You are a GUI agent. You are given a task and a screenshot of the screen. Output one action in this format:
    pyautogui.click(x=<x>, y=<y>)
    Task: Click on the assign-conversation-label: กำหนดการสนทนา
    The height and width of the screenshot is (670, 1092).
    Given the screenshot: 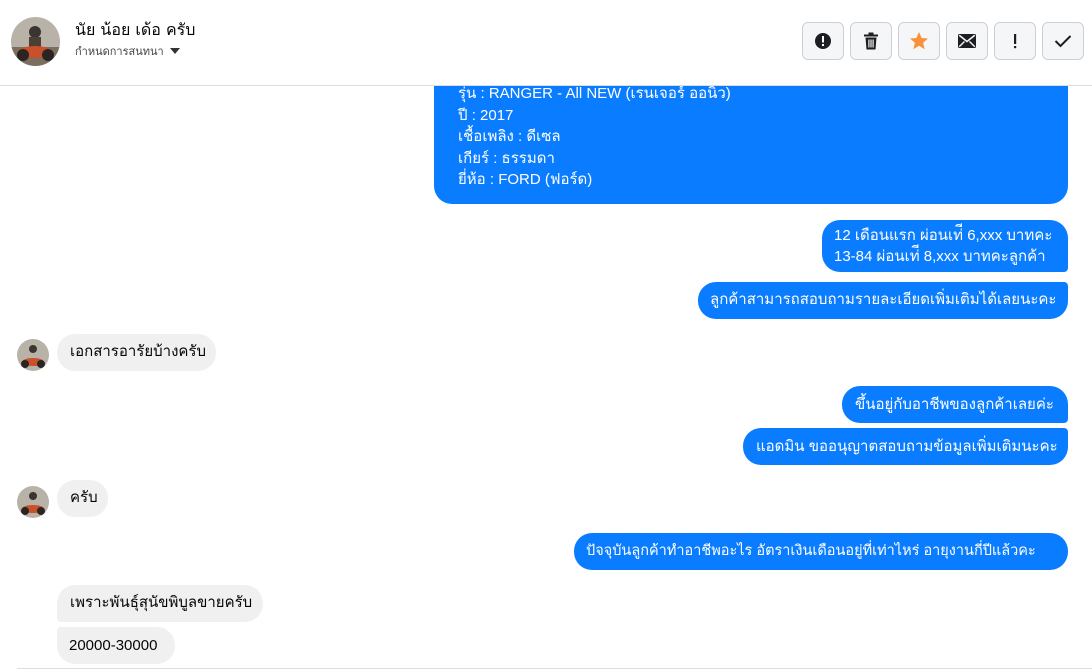 What is the action you would take?
    pyautogui.click(x=119, y=51)
    